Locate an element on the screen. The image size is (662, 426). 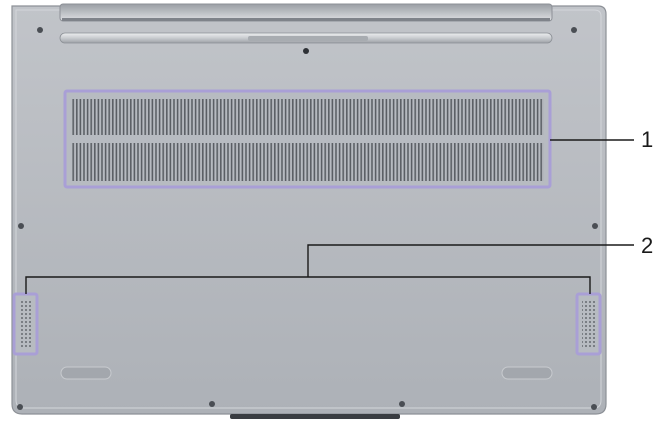
left-speaker is located at coordinates (25, 324).